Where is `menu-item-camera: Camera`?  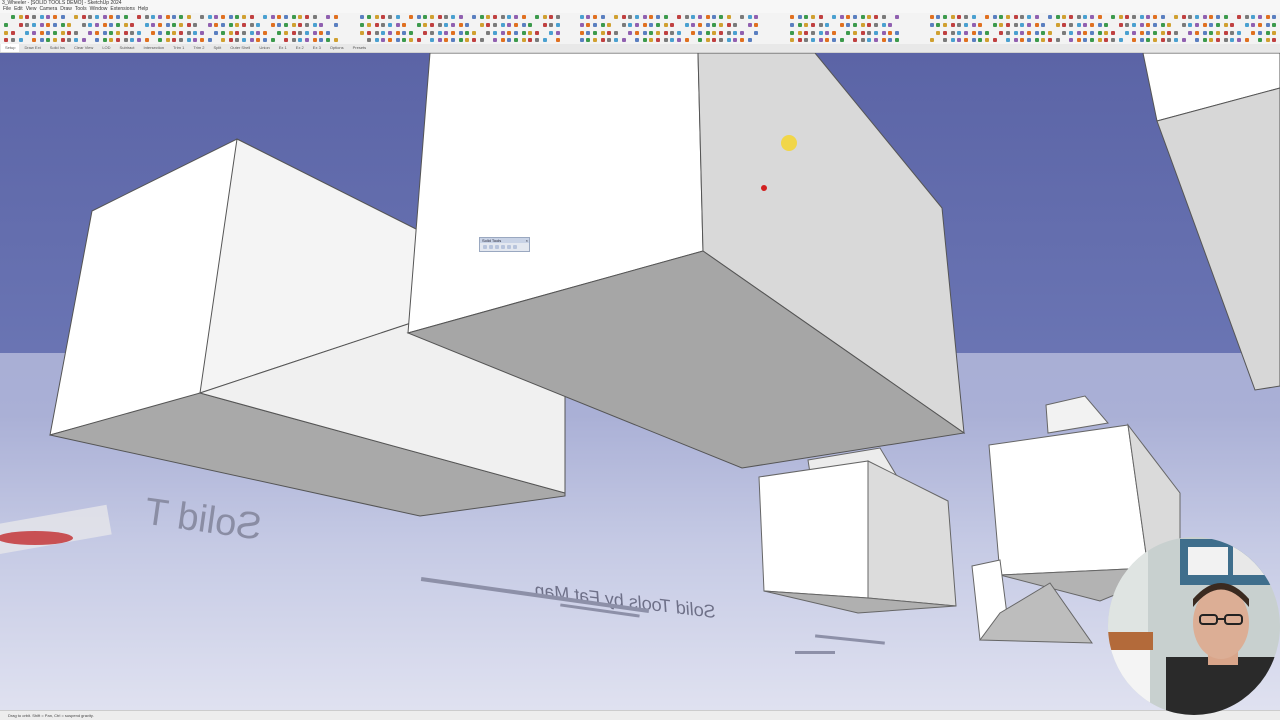
menu-item-camera: Camera is located at coordinates (48, 9).